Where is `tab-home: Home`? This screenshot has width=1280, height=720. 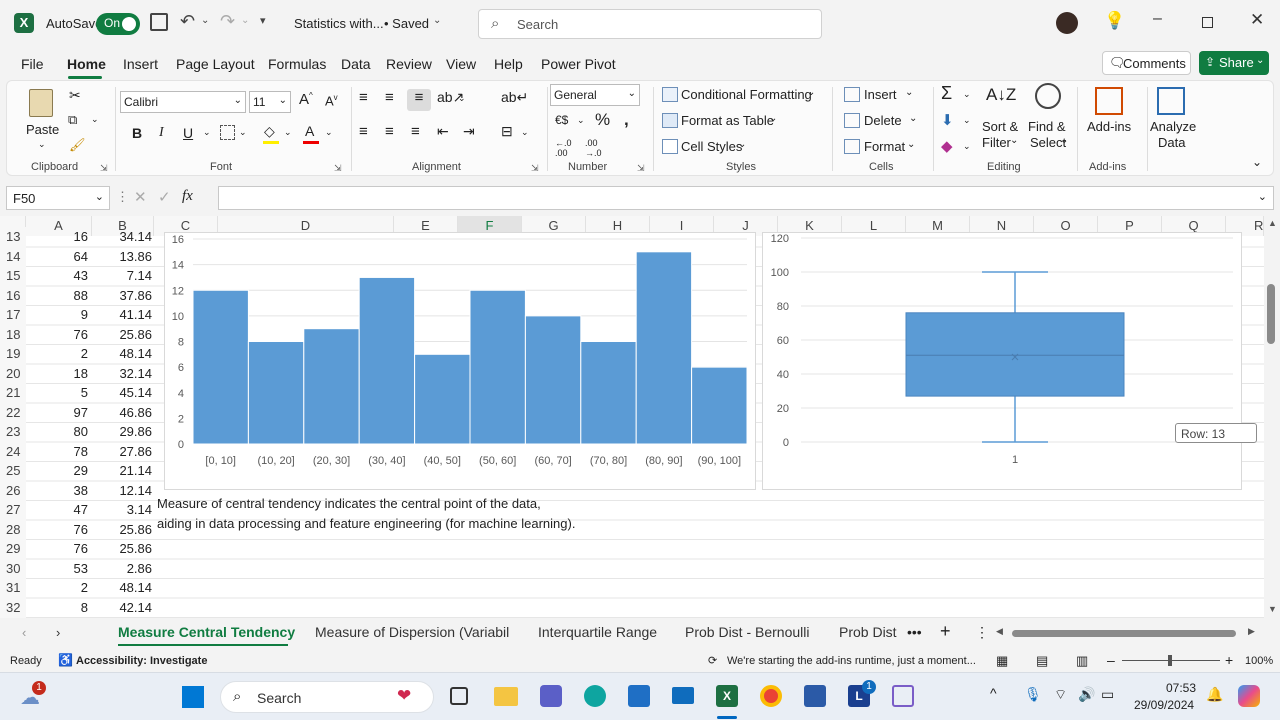
tab-home: Home is located at coordinates (86, 64).